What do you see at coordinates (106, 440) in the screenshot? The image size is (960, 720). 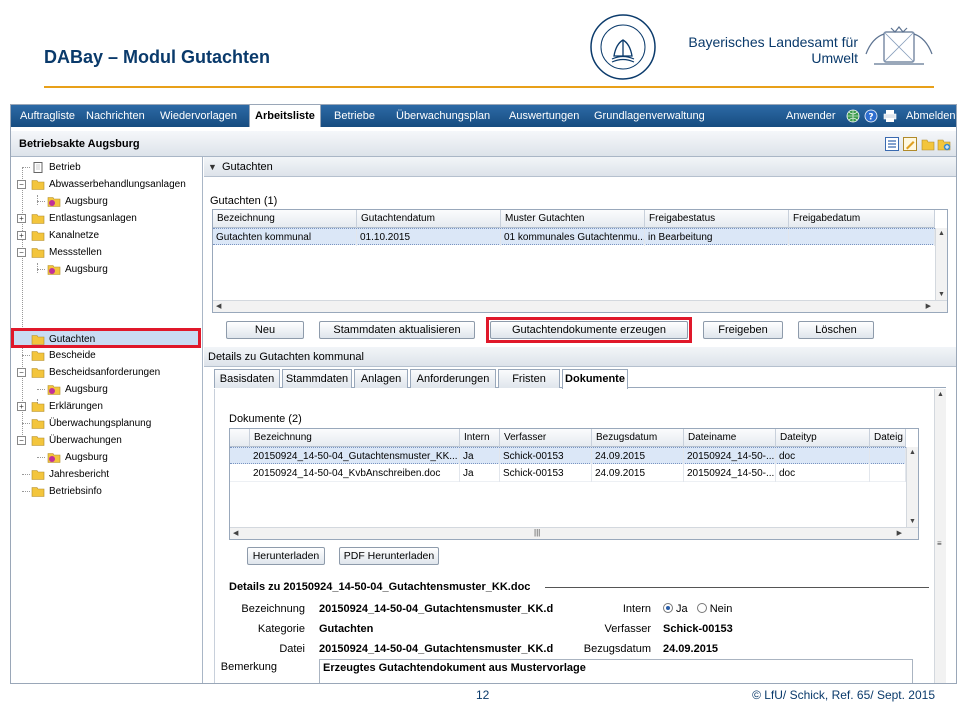 I see `tree-item-ueberwachungen: − Überwachungen` at bounding box center [106, 440].